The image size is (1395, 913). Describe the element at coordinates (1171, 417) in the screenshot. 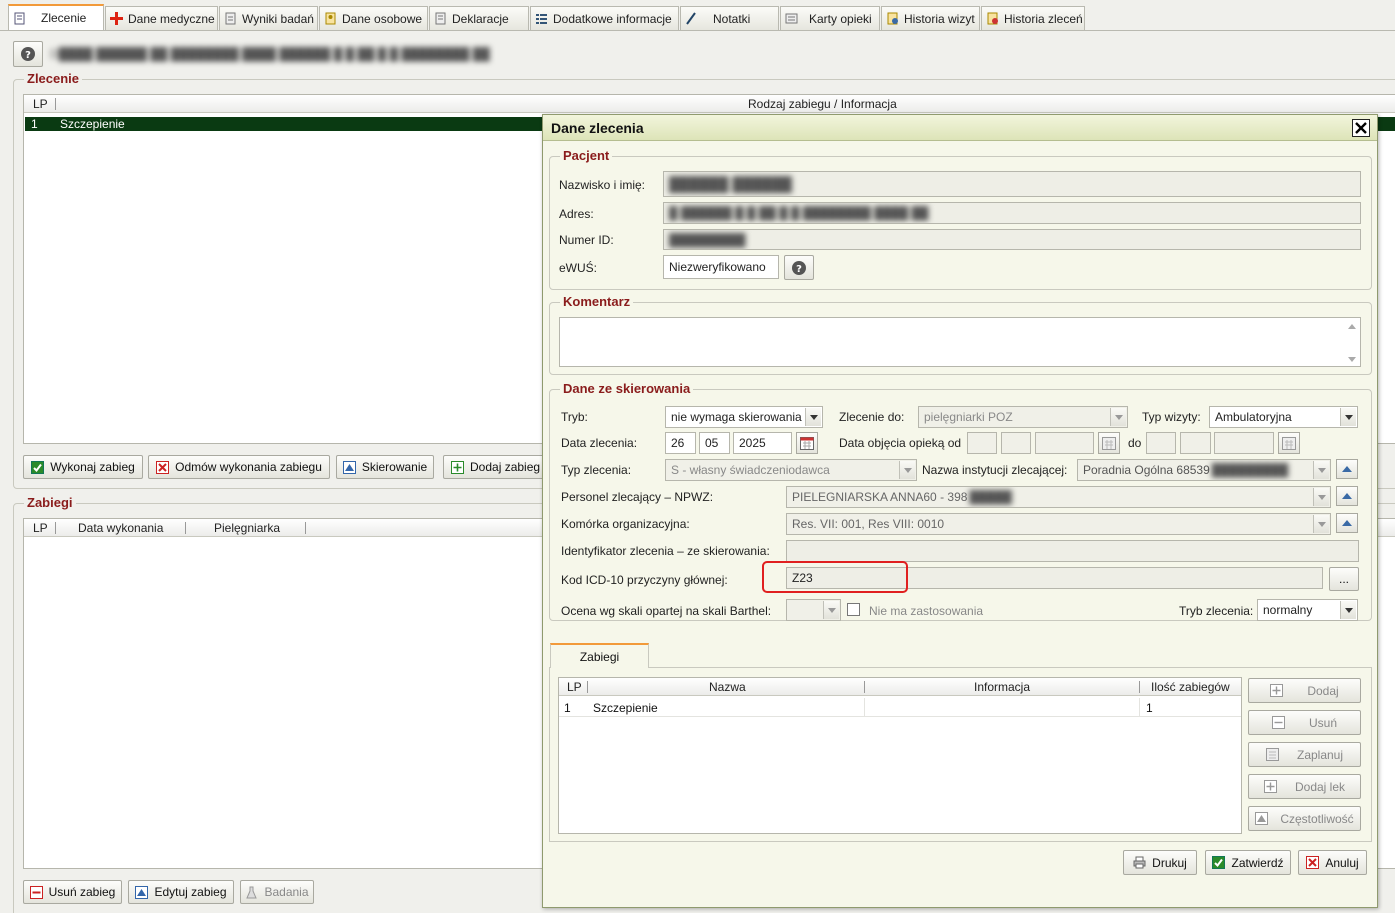

I see `typ-wizyty-label: Typ wizyty:` at that location.